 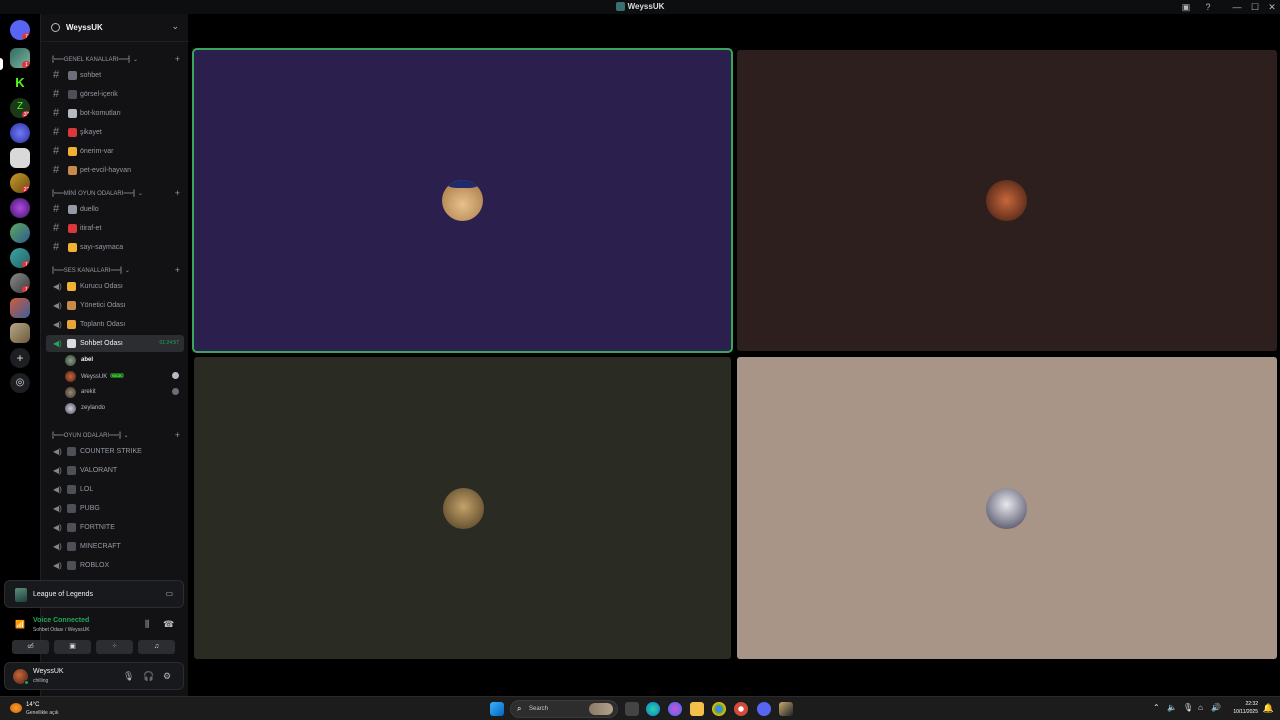 I want to click on voice-channel-counter-strike: ◀) COUNTER STRIKE, so click(x=115, y=451).